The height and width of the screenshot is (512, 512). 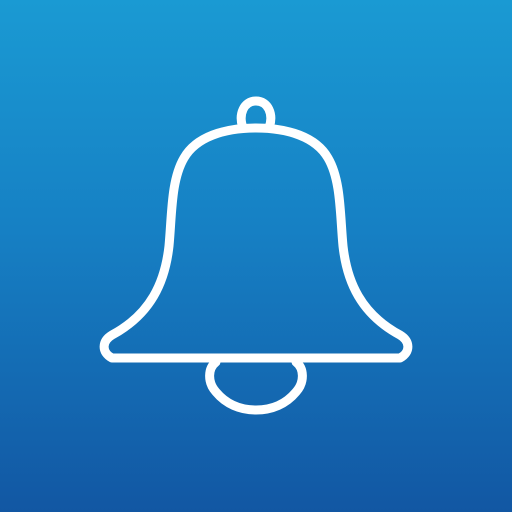 I want to click on bell-clapper, so click(x=256, y=386).